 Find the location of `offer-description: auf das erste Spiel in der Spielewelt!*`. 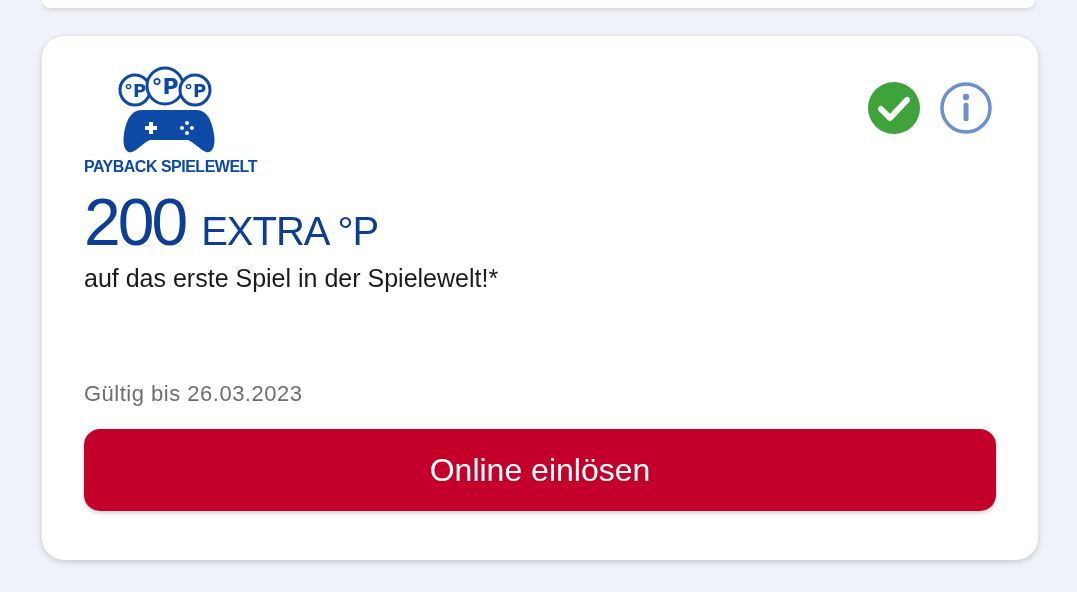

offer-description: auf das erste Spiel in der Spielewelt!* is located at coordinates (292, 278).